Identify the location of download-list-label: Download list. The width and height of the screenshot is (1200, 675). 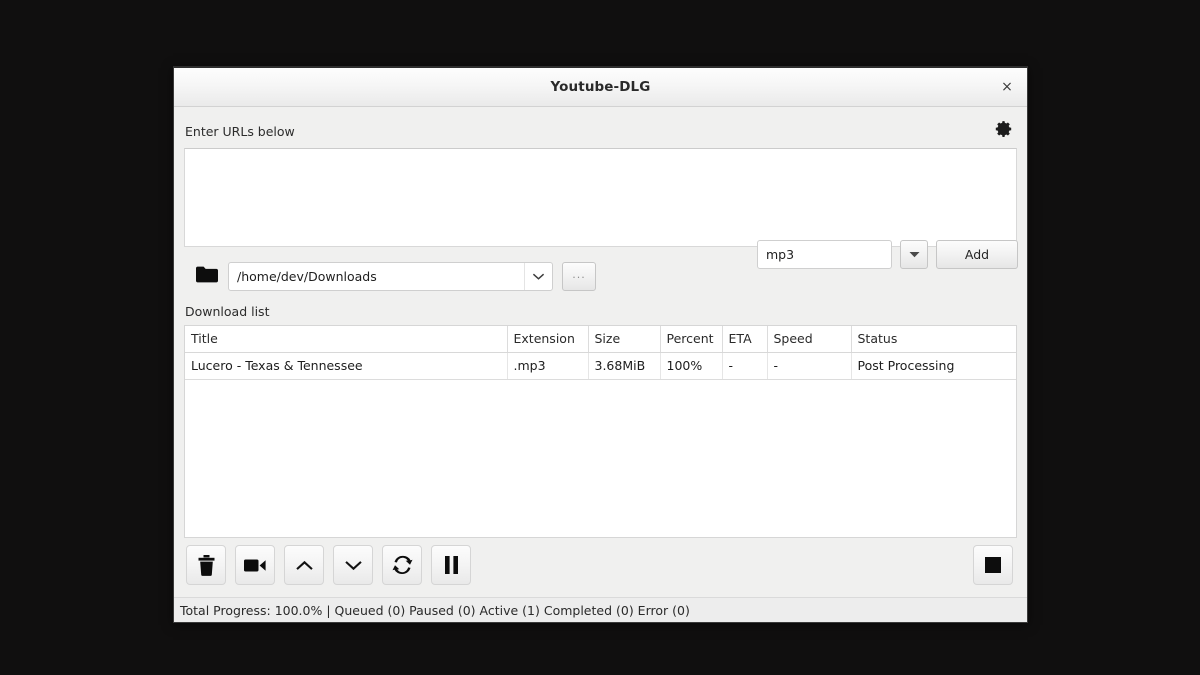
(227, 311).